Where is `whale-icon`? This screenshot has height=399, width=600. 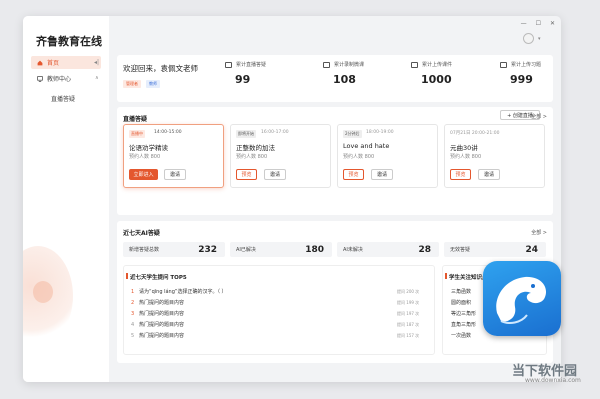
whale-icon is located at coordinates (521, 300).